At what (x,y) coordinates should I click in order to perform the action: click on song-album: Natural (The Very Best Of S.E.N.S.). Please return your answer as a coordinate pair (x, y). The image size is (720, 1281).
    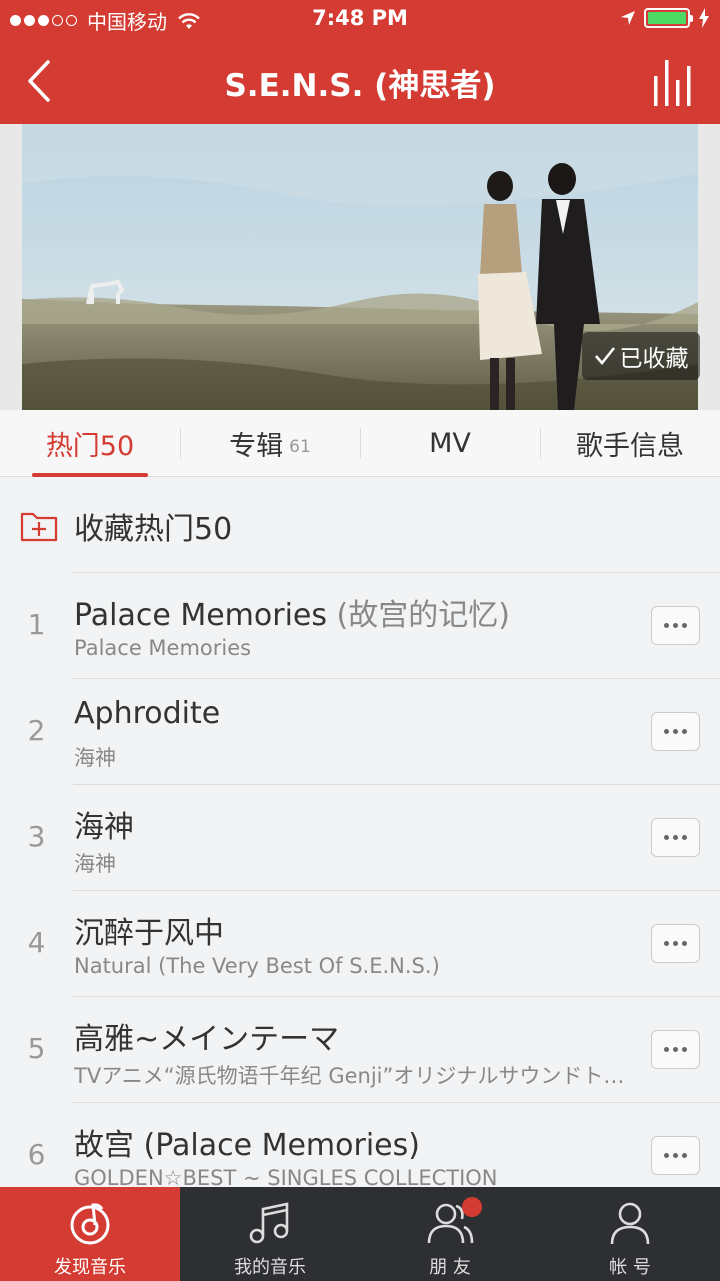
    Looking at the image, I should click on (257, 966).